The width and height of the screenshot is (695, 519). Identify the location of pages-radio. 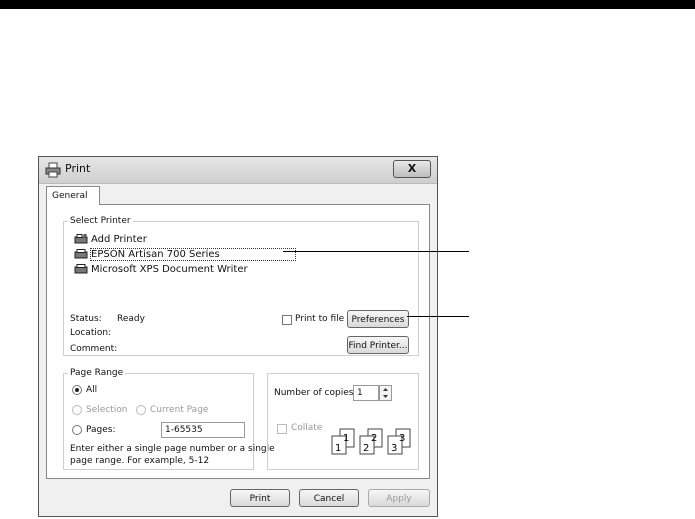
(77, 430).